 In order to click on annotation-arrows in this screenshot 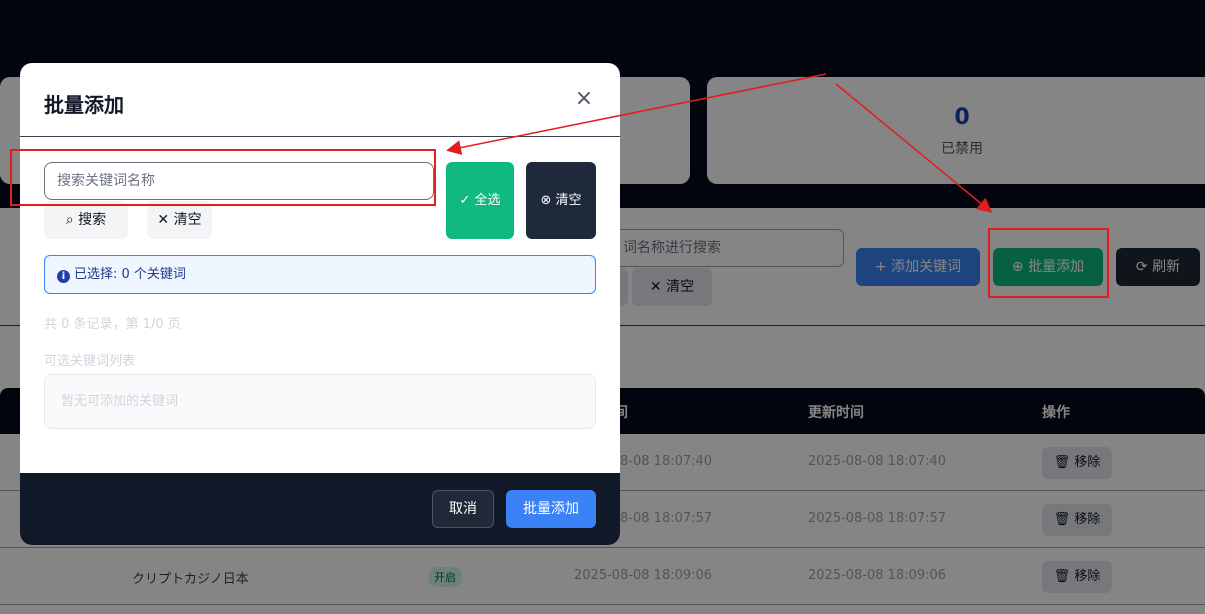, I will do `click(719, 143)`.